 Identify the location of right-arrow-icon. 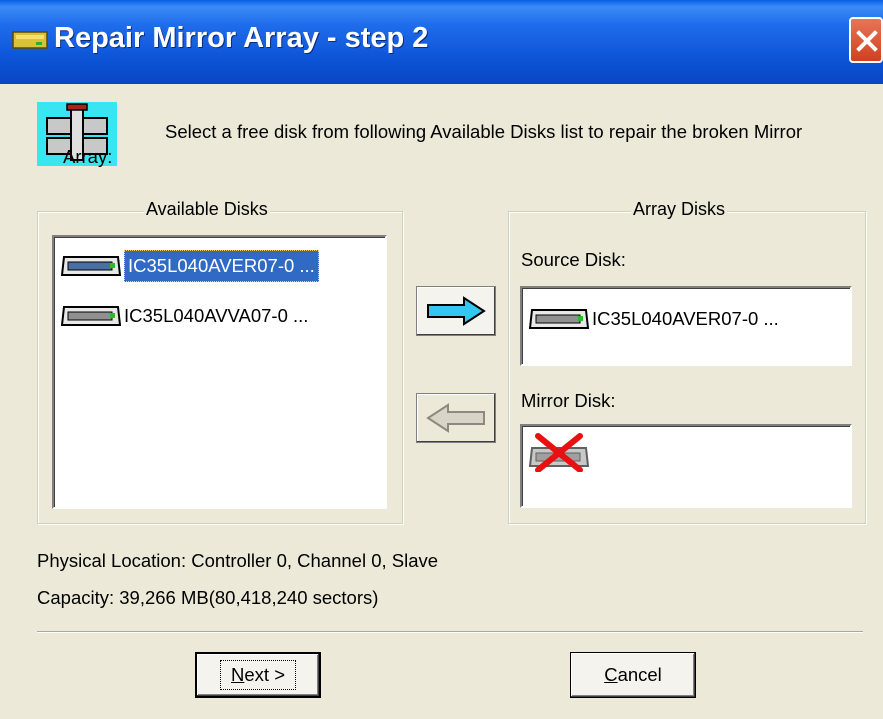
(456, 311).